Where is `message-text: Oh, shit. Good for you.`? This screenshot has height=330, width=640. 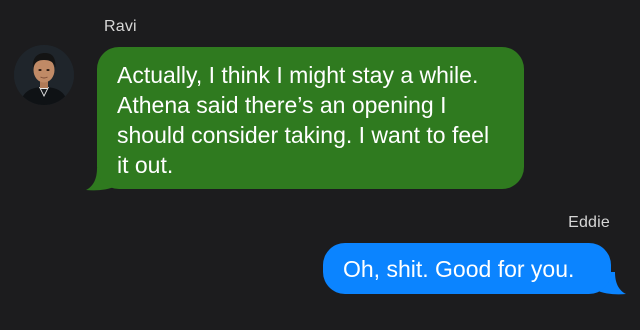
message-text: Oh, shit. Good for you. is located at coordinates (459, 269).